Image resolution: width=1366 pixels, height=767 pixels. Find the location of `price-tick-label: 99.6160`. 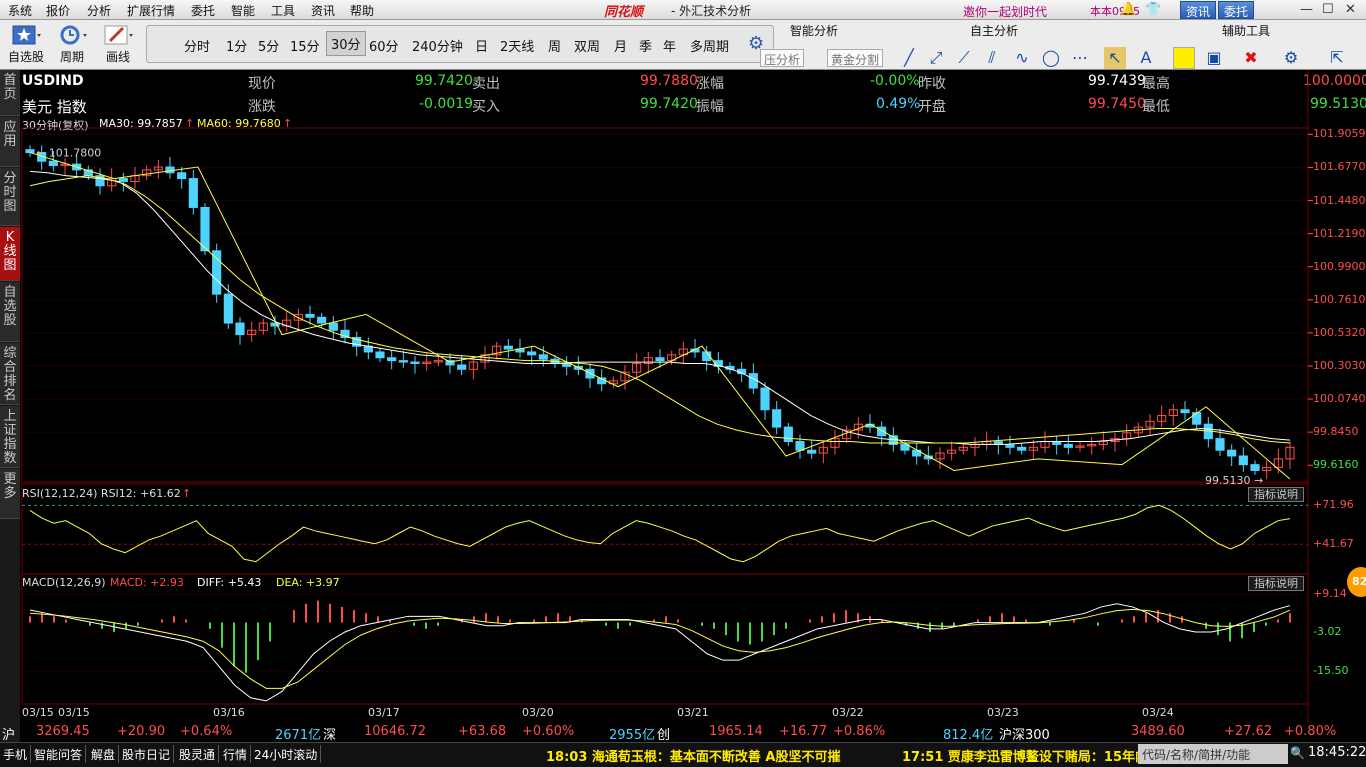

price-tick-label: 99.6160 is located at coordinates (1336, 465).